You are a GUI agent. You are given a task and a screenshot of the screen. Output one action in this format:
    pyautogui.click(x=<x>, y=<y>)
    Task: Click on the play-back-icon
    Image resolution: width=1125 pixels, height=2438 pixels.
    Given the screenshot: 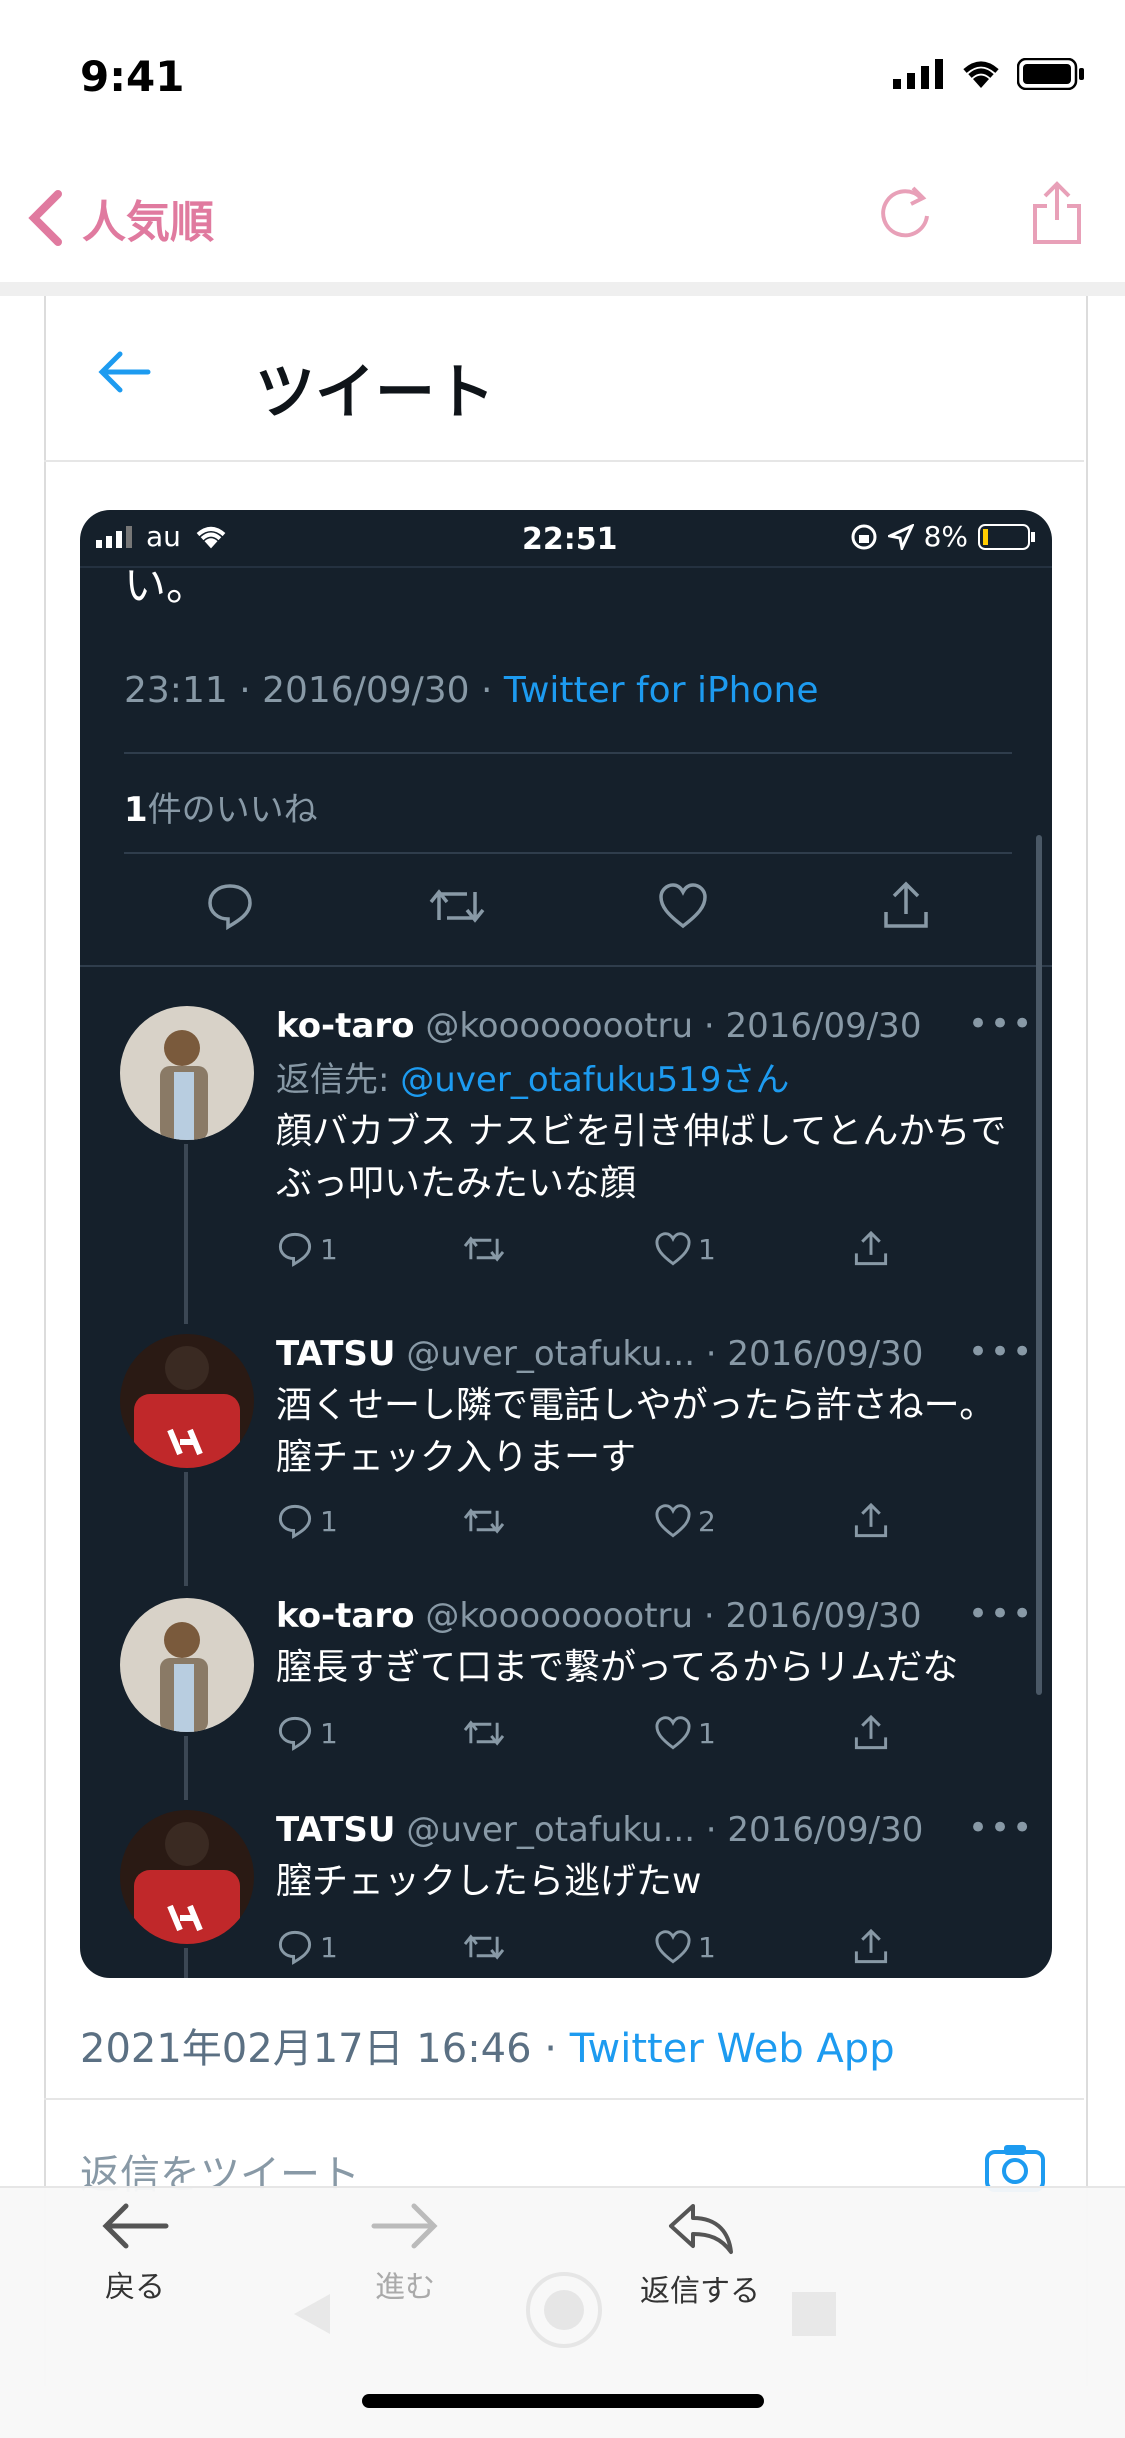 What is the action you would take?
    pyautogui.click(x=312, y=2314)
    